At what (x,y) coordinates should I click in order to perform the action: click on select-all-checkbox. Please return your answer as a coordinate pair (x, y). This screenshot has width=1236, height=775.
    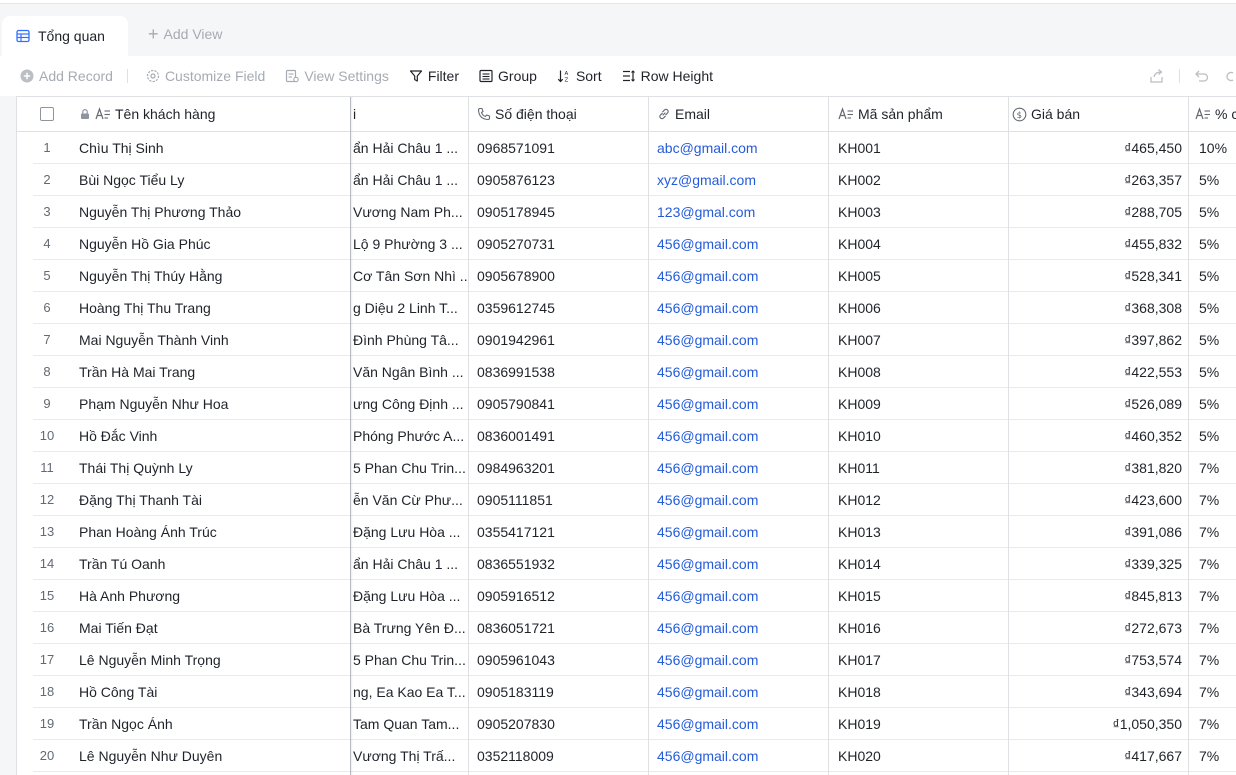
    Looking at the image, I should click on (47, 114).